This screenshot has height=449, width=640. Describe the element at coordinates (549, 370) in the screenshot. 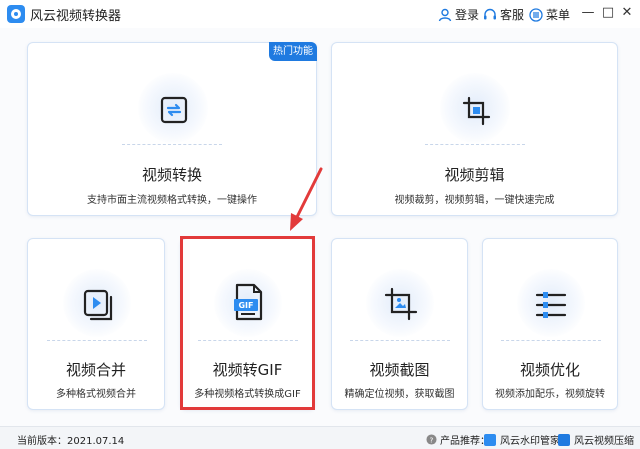

I see `card-title: 视频优化` at that location.